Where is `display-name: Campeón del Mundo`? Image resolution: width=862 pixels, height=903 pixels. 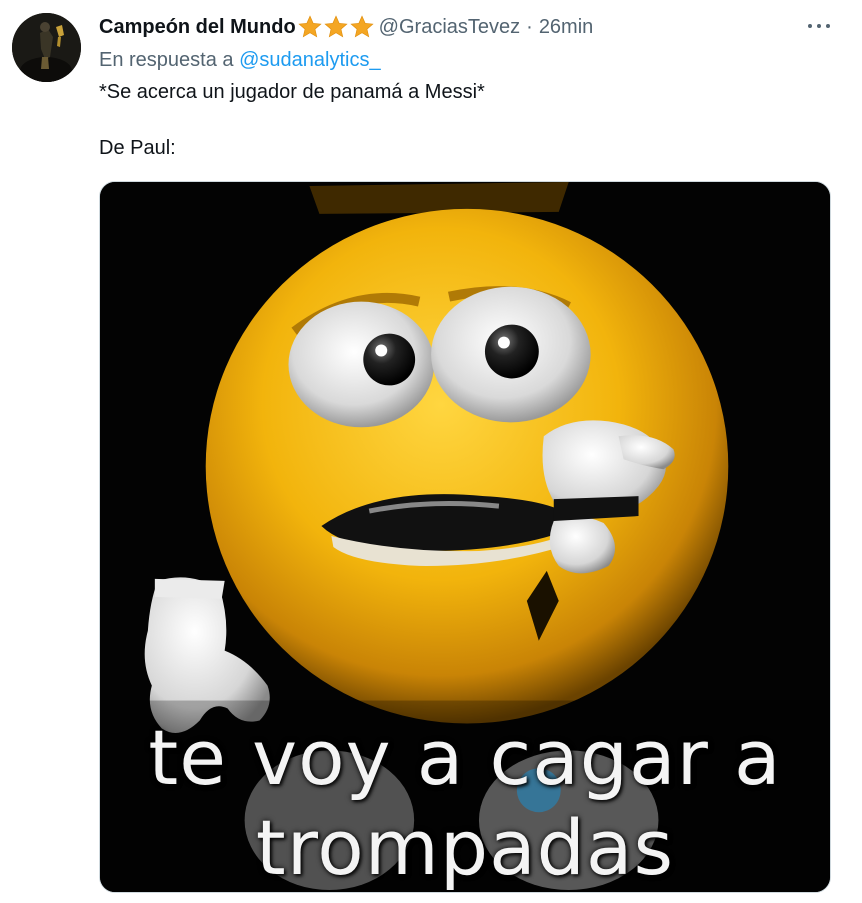 display-name: Campeón del Mundo is located at coordinates (197, 27).